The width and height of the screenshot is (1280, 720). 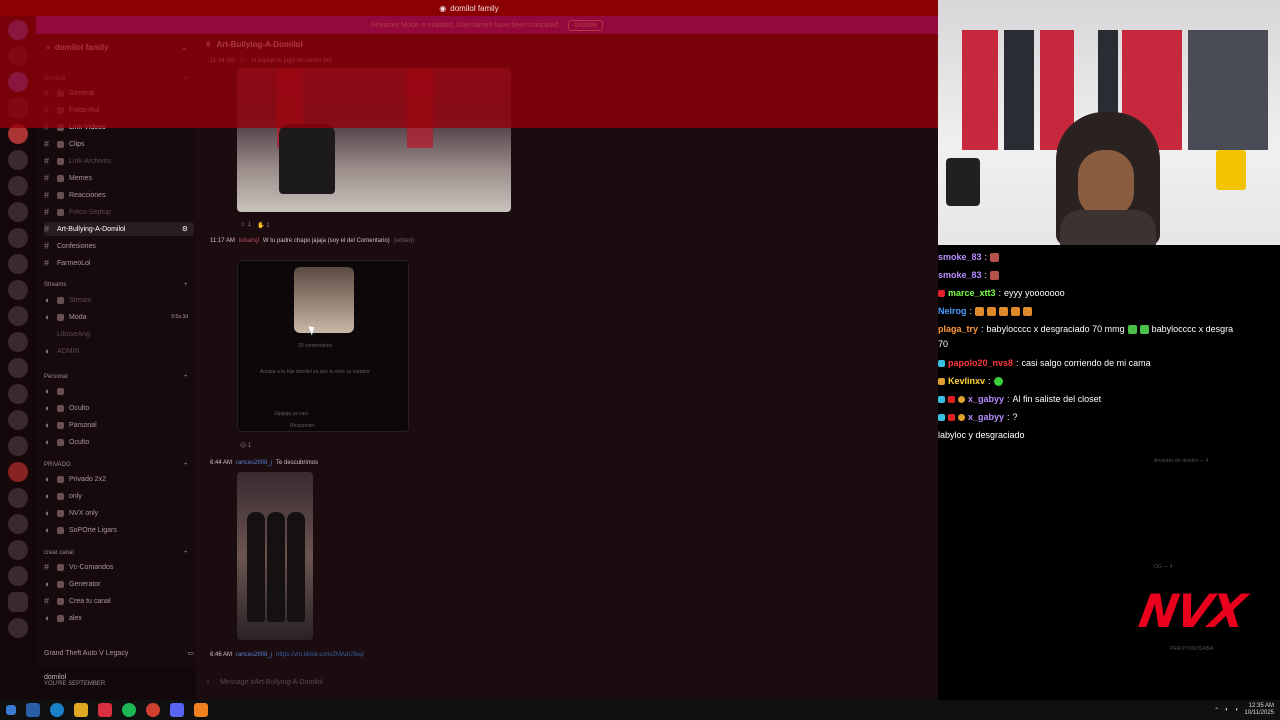 I want to click on network-icon: ◐, so click(x=1227, y=710).